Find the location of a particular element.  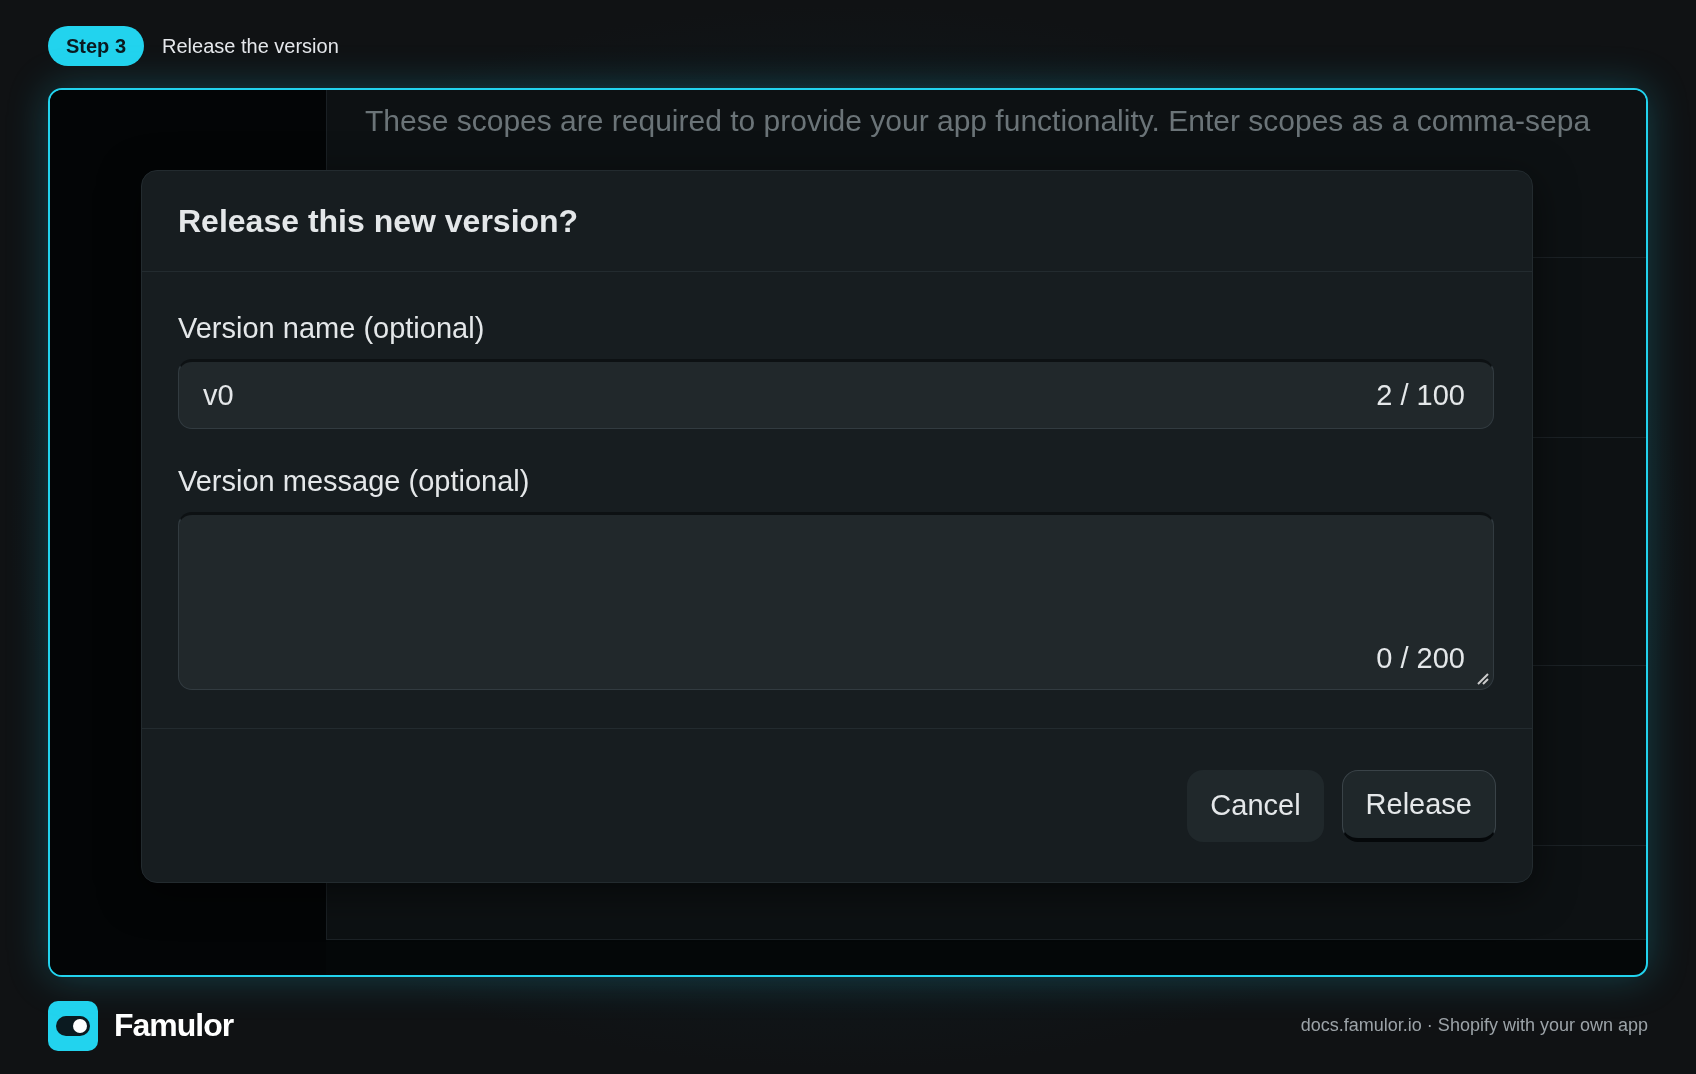

toggle-logo-icon is located at coordinates (73, 1025).